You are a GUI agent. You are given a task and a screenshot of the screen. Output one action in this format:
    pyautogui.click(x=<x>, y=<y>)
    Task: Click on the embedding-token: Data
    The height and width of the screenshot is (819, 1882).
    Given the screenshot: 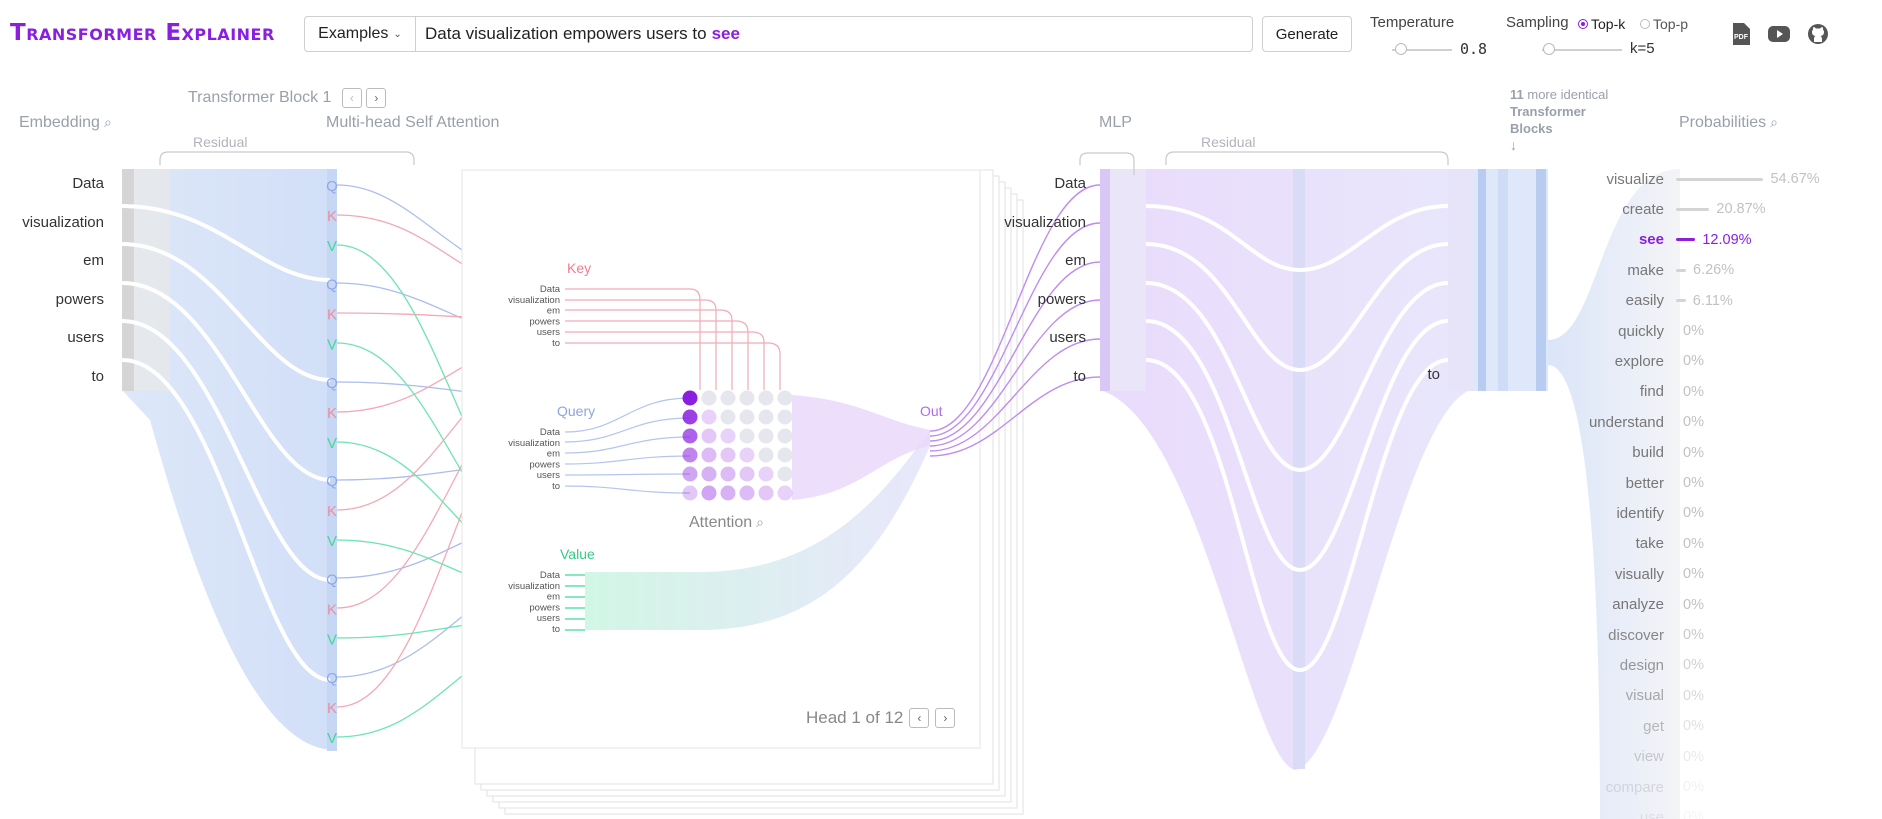 What is the action you would take?
    pyautogui.click(x=54, y=183)
    